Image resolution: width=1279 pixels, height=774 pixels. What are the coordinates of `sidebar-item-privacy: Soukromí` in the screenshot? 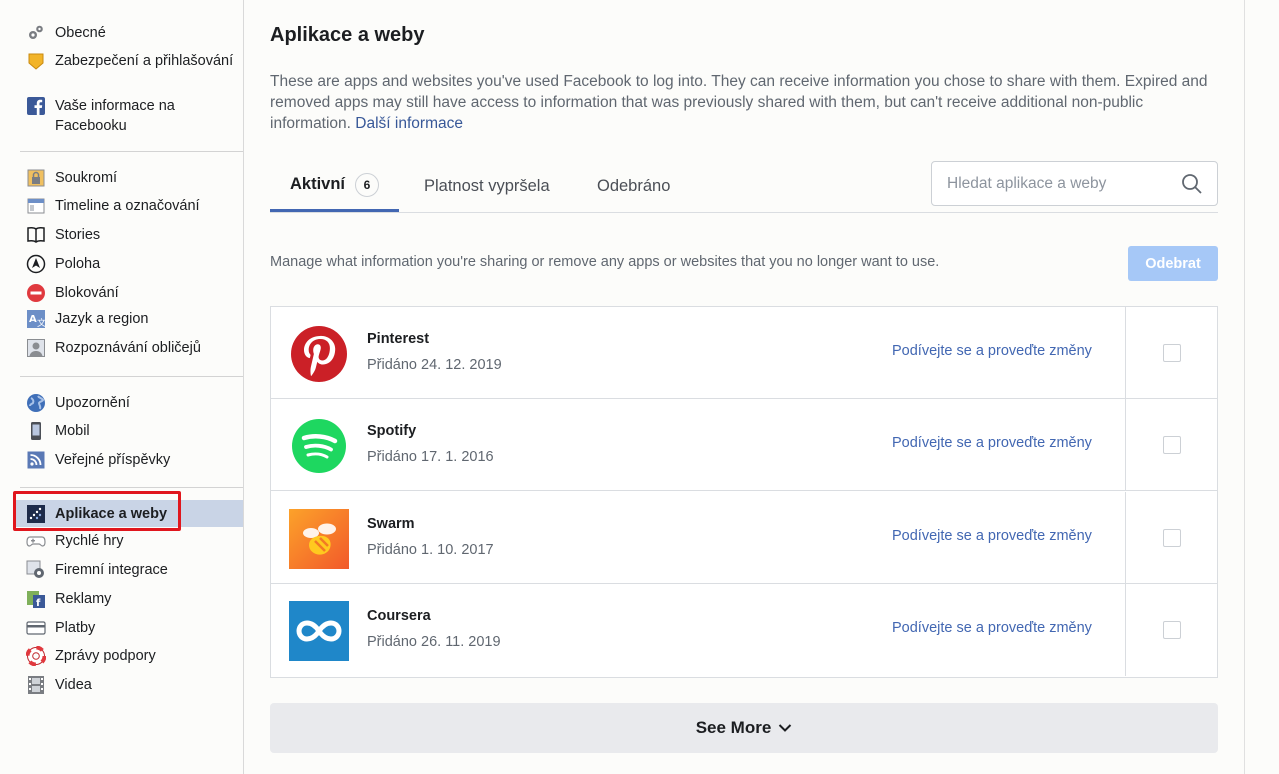 It's located at (131, 178).